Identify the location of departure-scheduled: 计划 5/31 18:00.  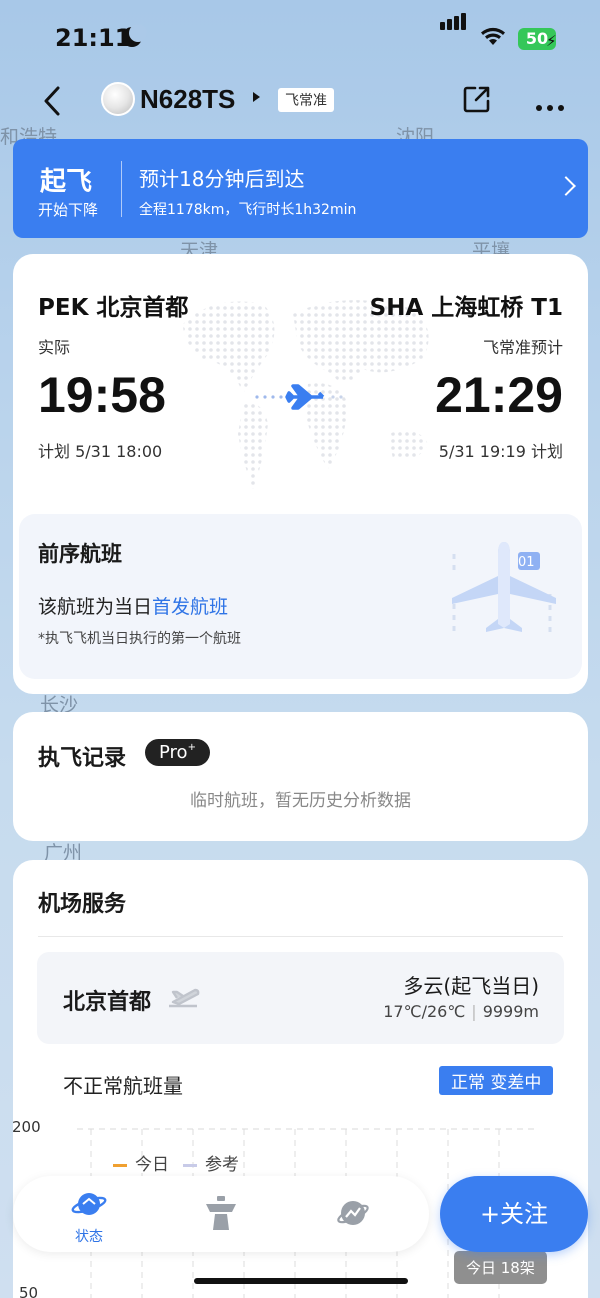
(100, 451).